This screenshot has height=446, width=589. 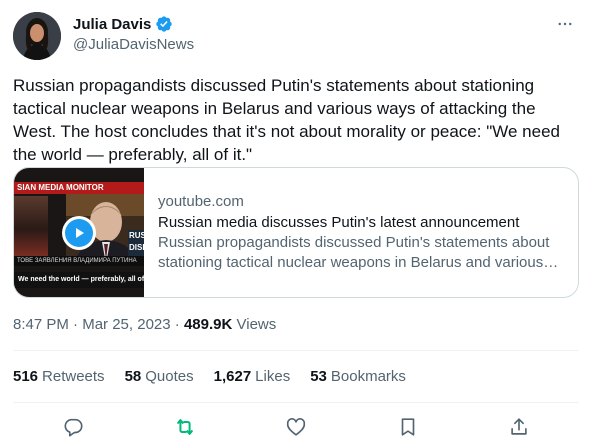 What do you see at coordinates (256, 324) in the screenshot?
I see `views-label: Views` at bounding box center [256, 324].